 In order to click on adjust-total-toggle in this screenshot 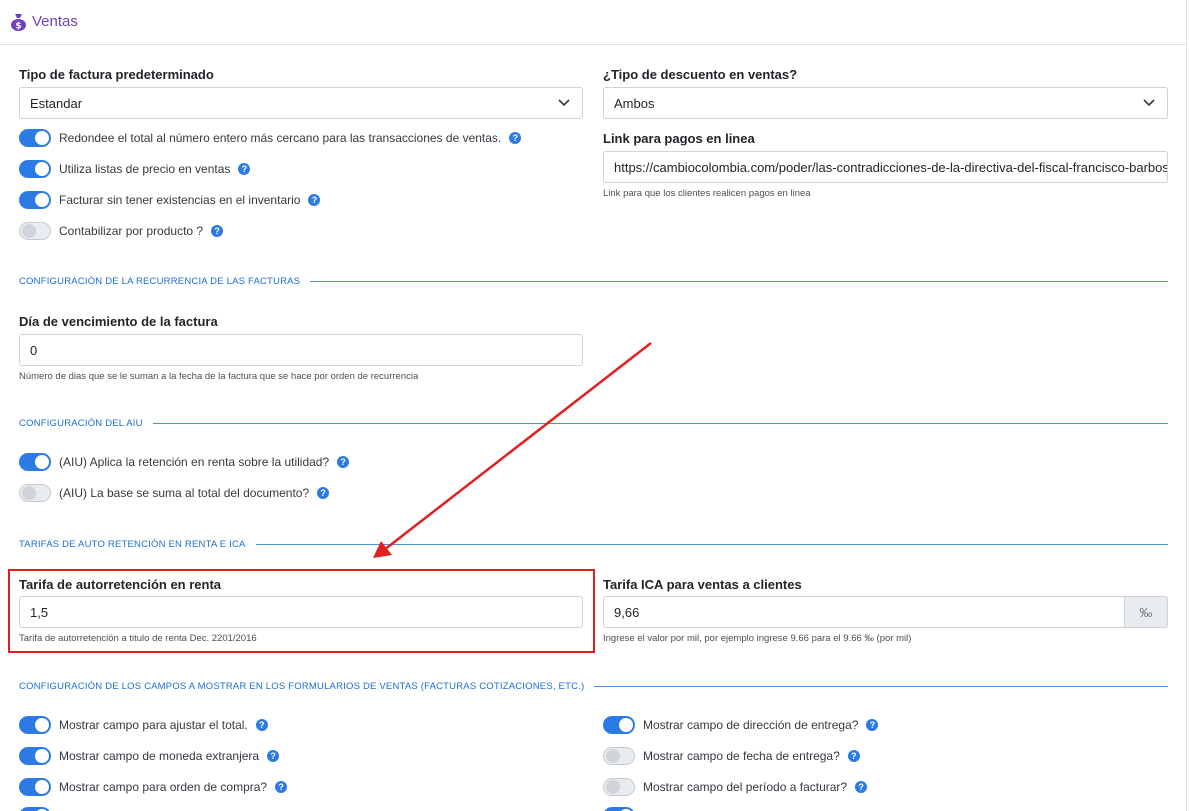, I will do `click(35, 725)`.